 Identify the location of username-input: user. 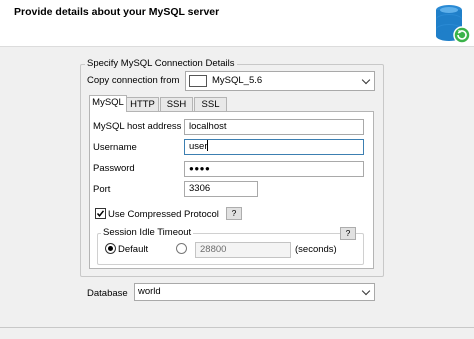
(274, 147).